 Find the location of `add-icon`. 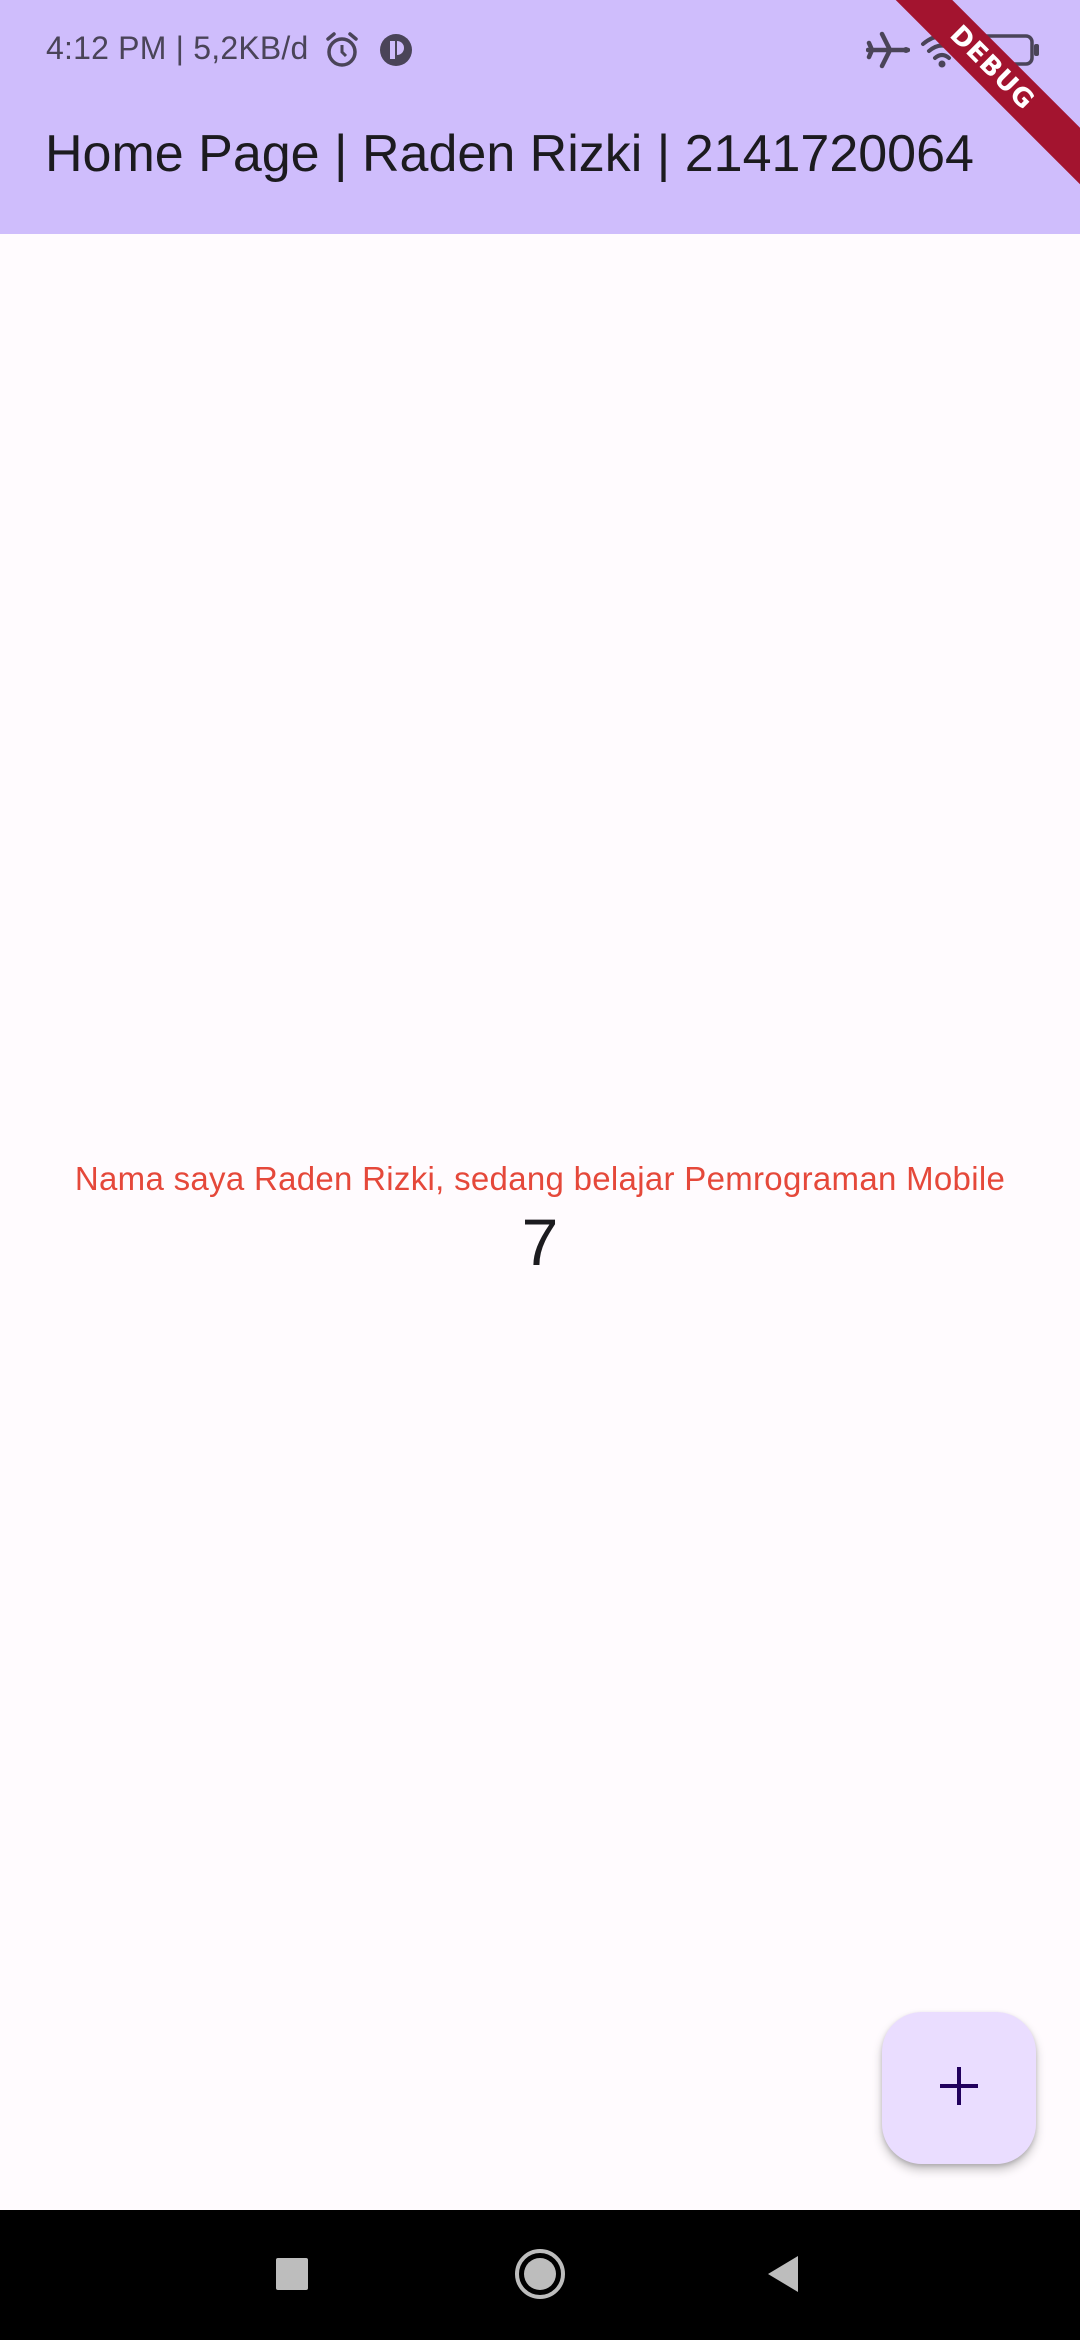

add-icon is located at coordinates (959, 2088).